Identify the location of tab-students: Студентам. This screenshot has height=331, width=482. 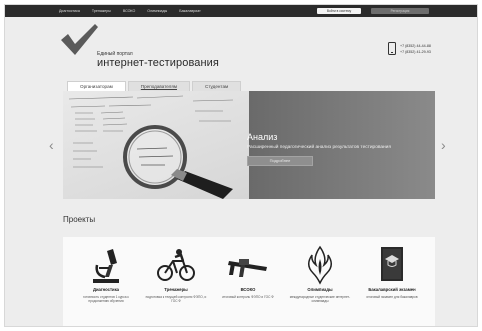
(217, 86).